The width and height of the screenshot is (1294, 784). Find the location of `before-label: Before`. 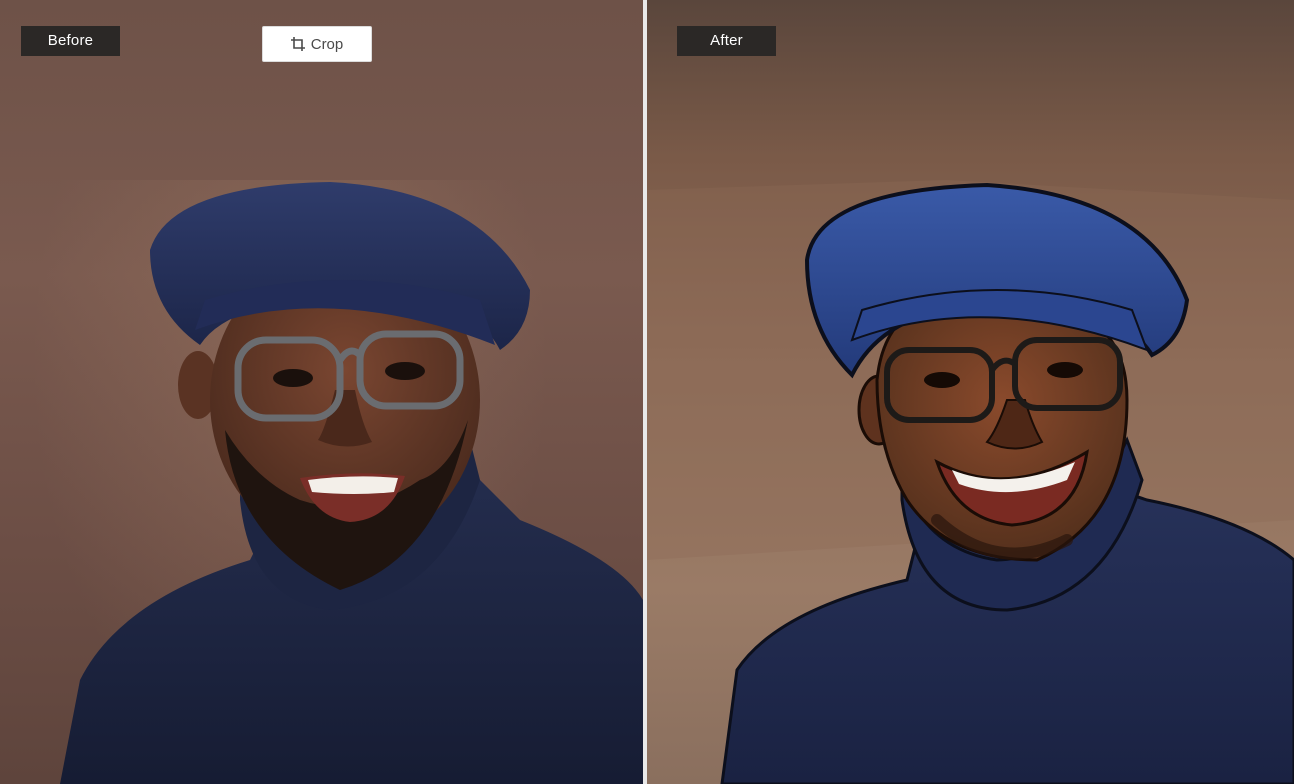

before-label: Before is located at coordinates (70, 41).